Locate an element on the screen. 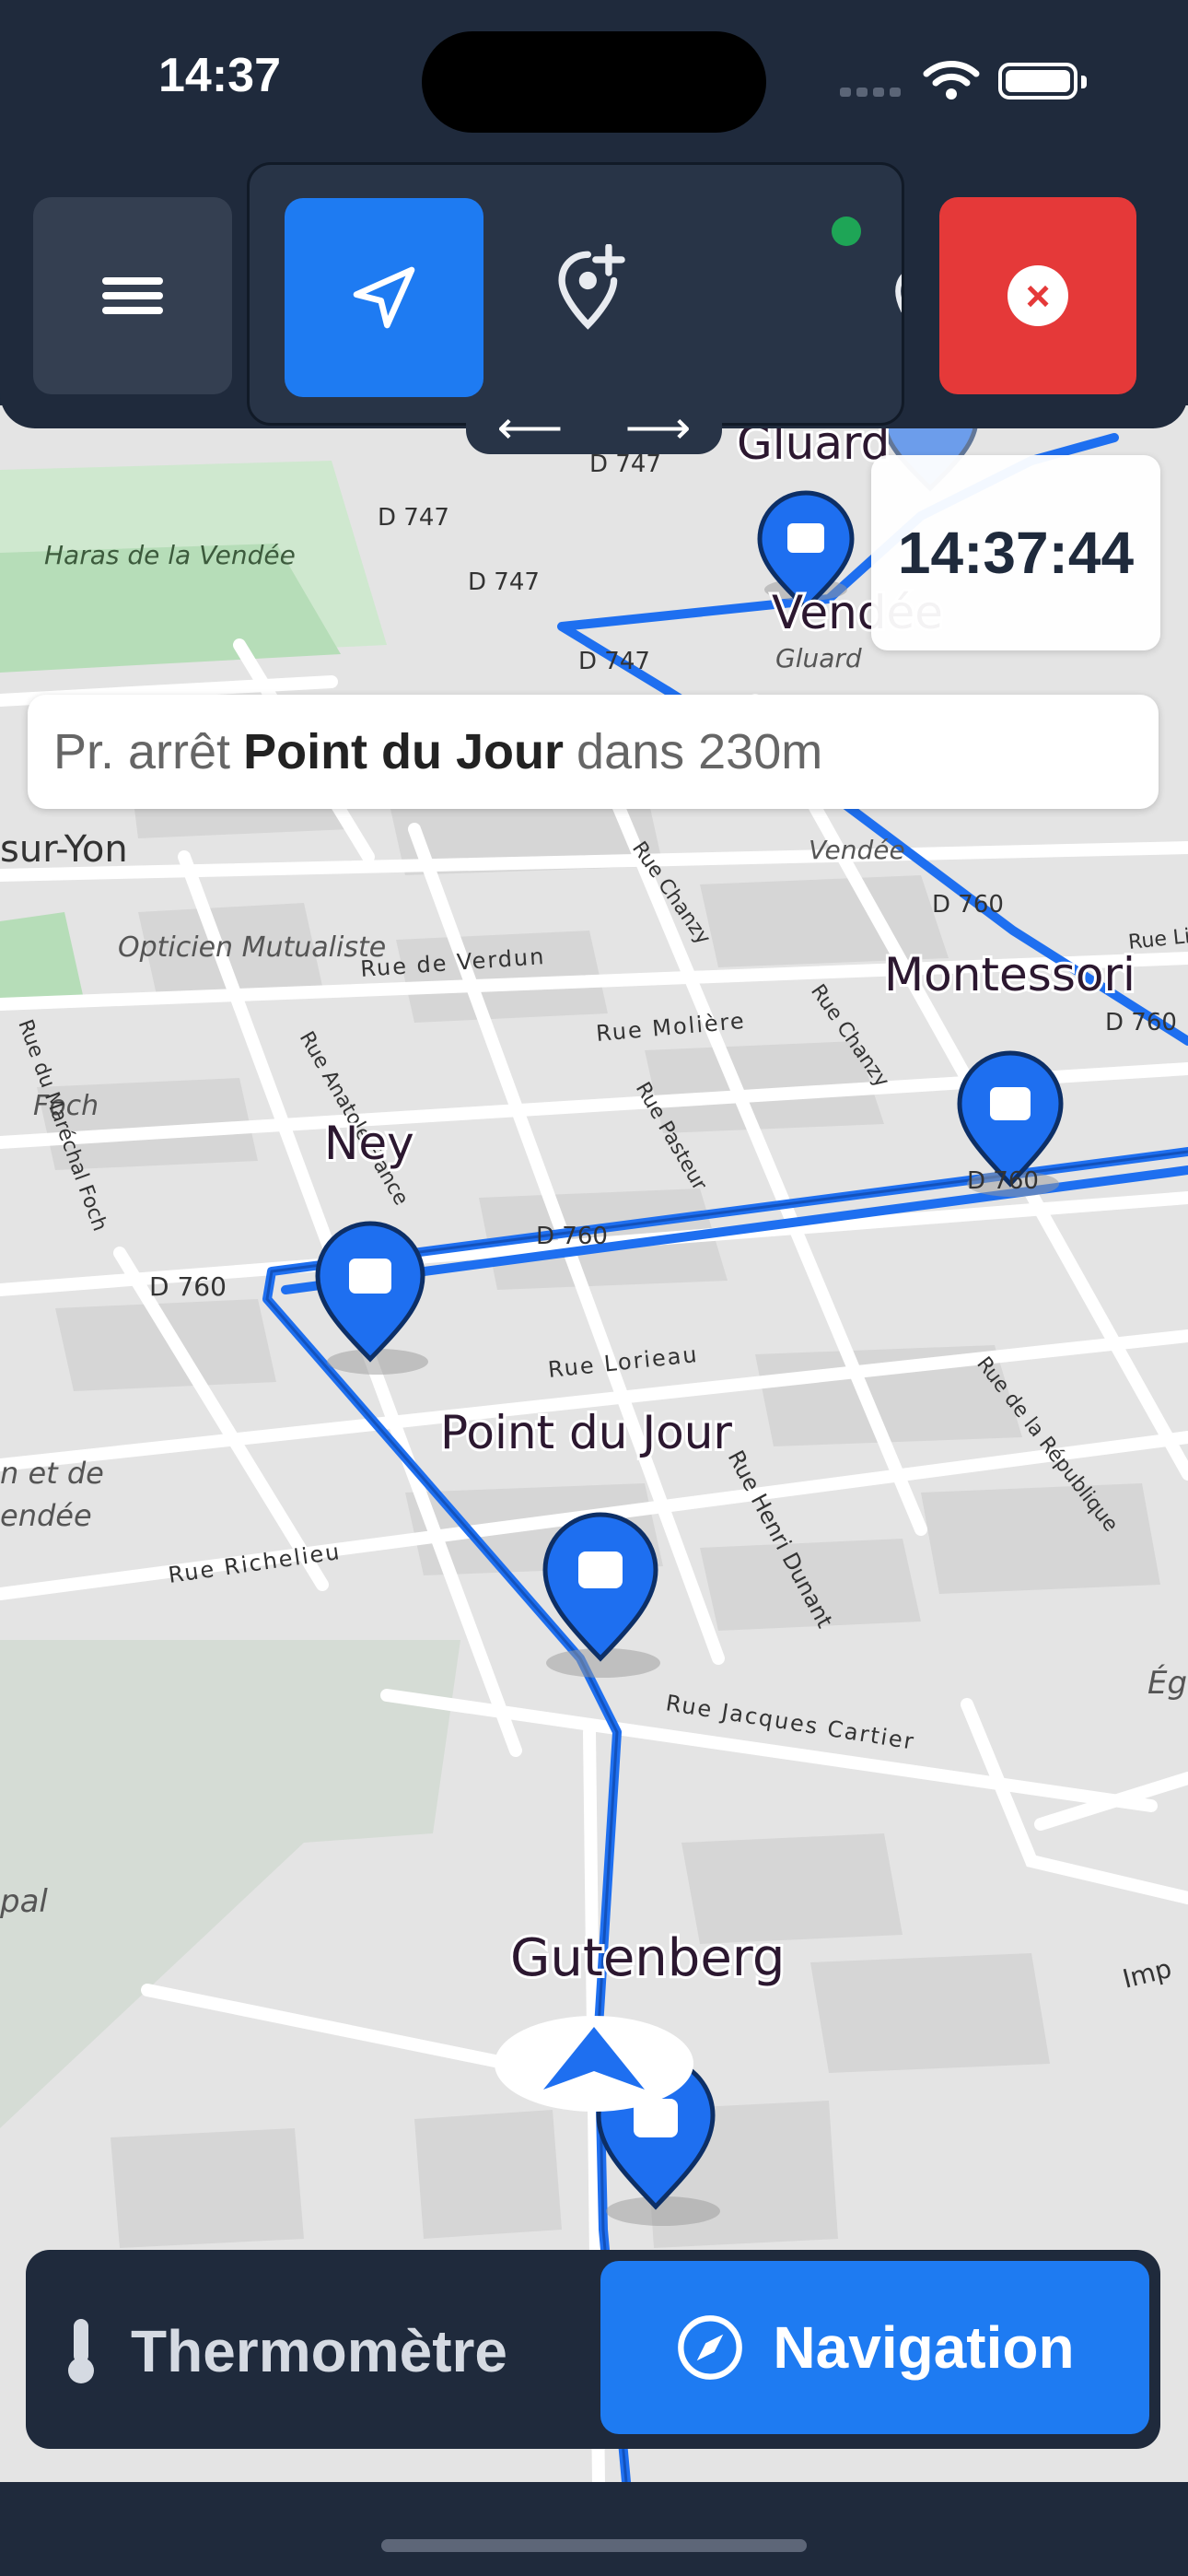 The height and width of the screenshot is (2576, 1188). place-label: Vendée is located at coordinates (857, 850).